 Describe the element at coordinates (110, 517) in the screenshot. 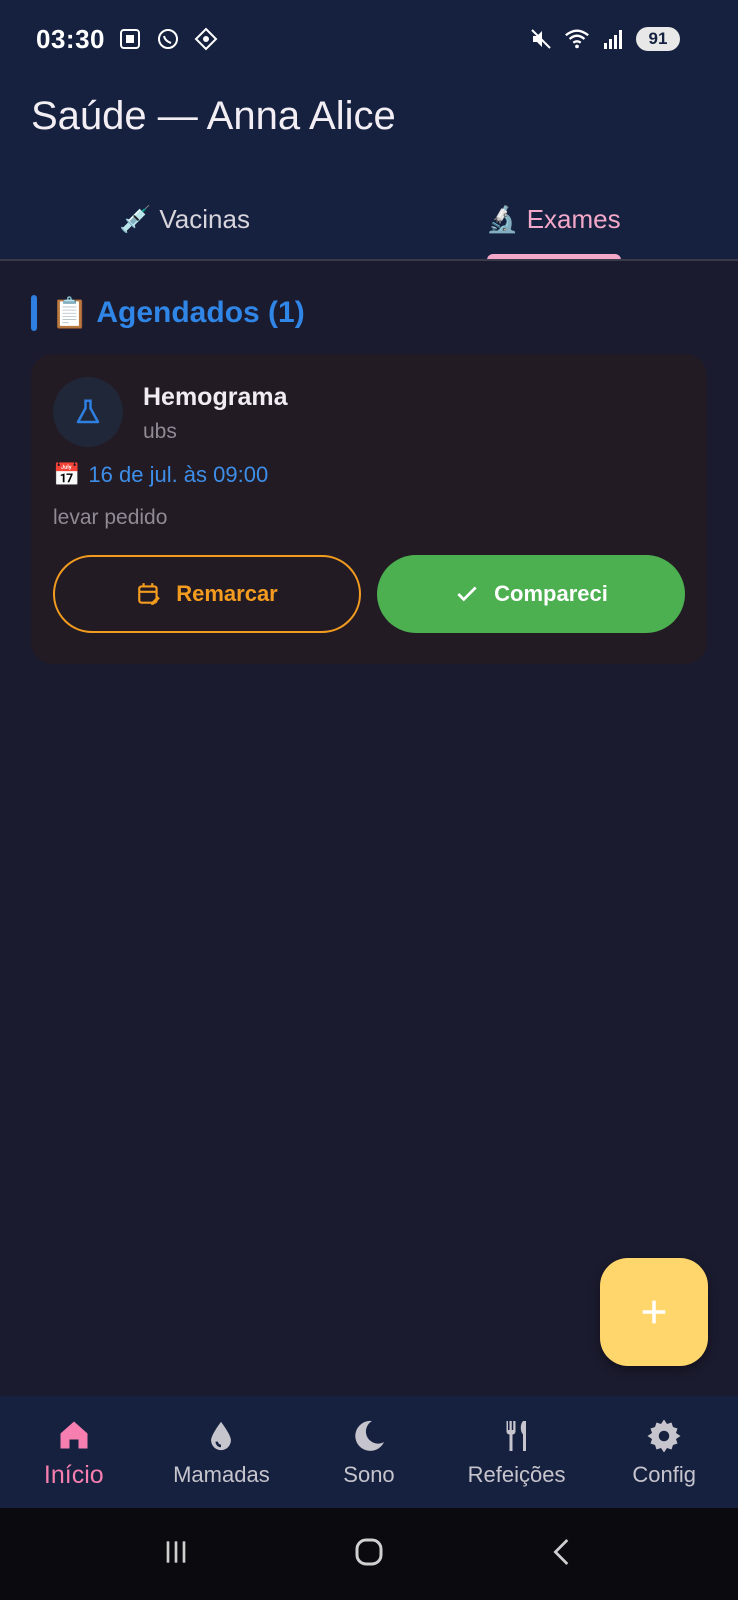

I see `exam-note: levar pedido` at that location.